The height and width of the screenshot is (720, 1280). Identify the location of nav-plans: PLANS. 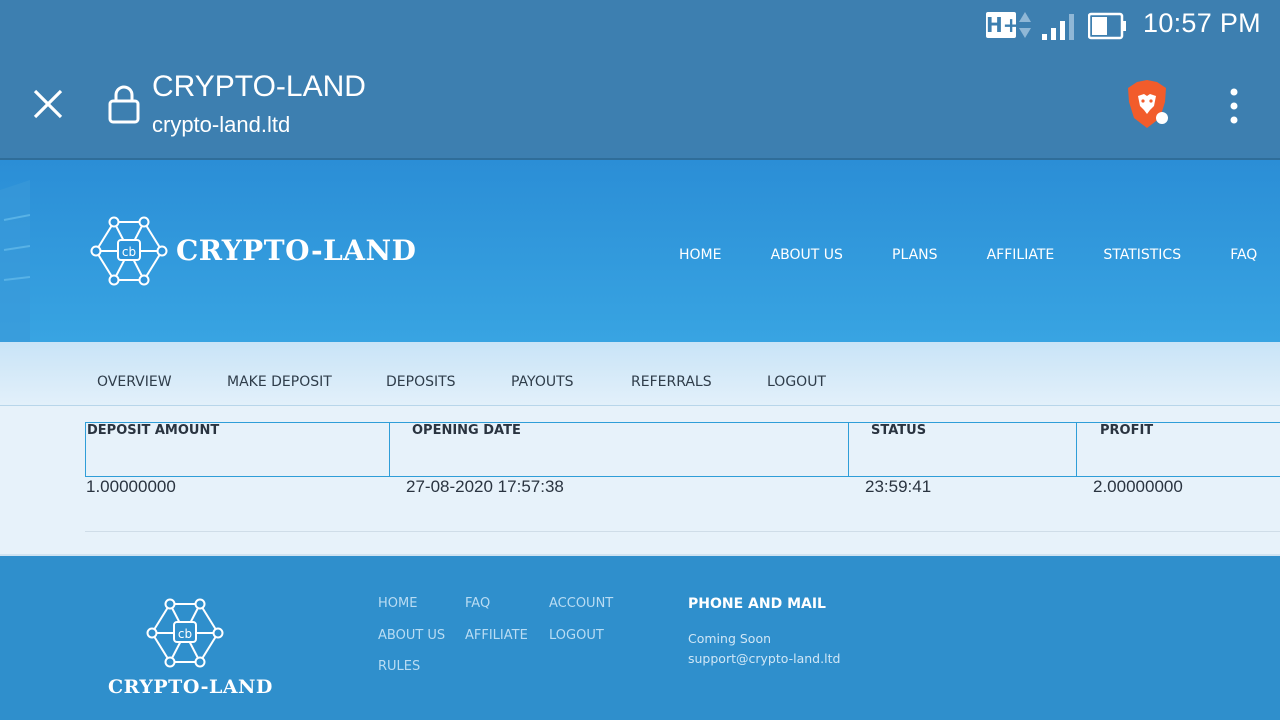
(915, 255).